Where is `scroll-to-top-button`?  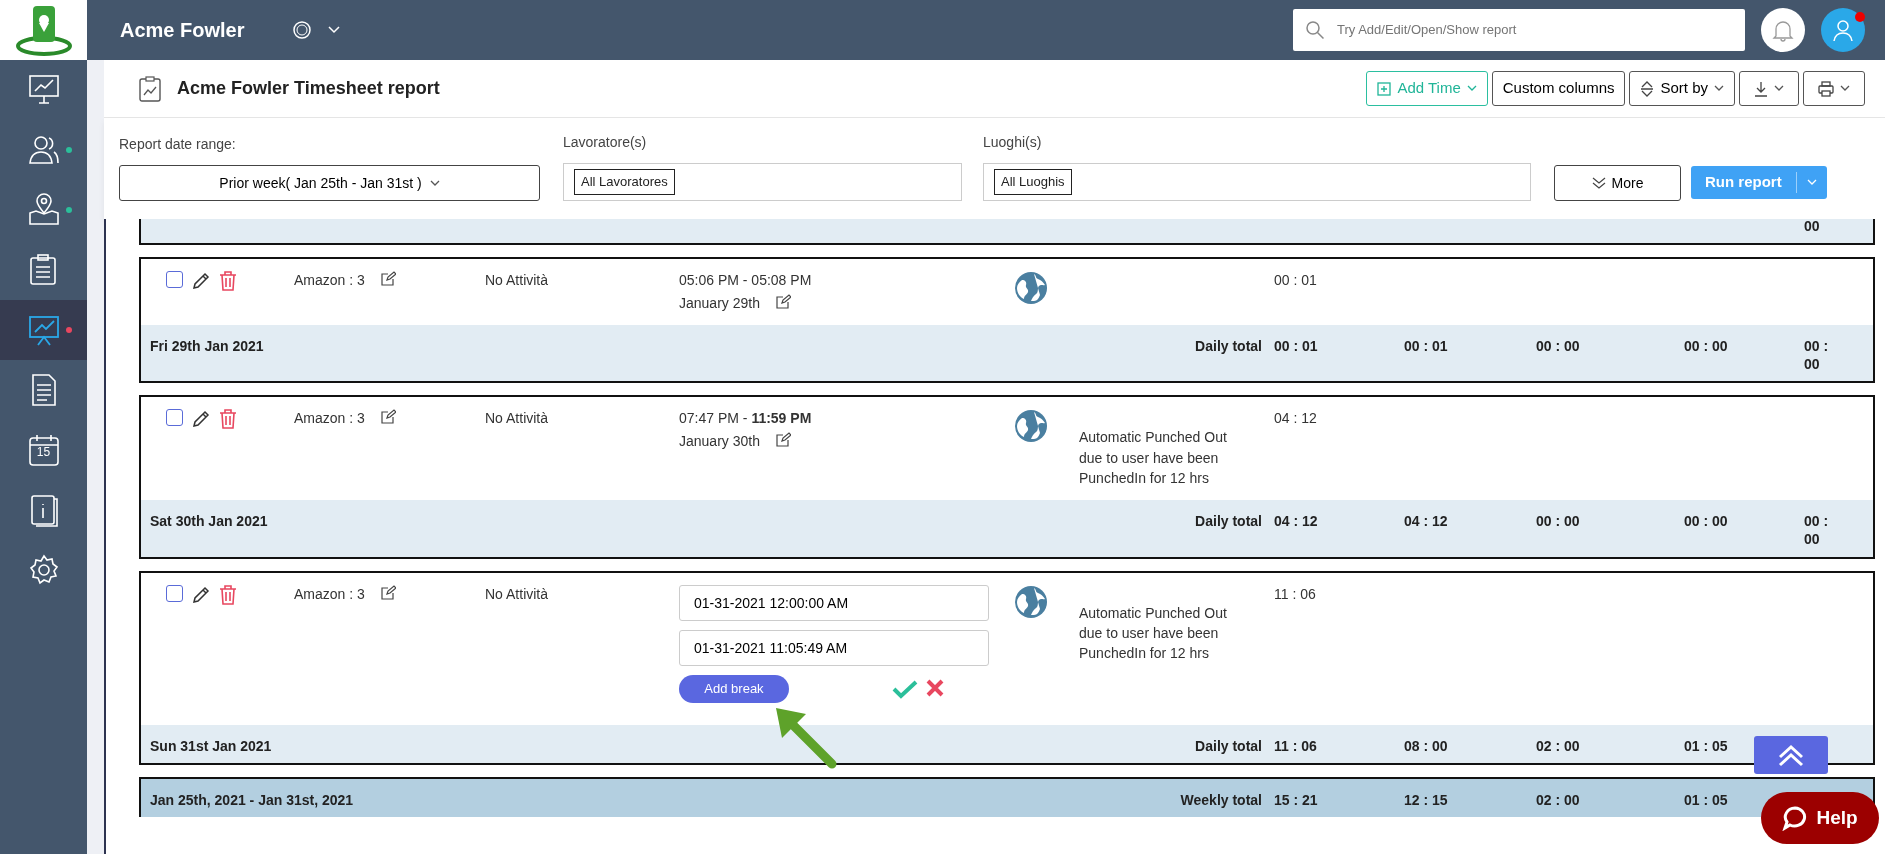 scroll-to-top-button is located at coordinates (1791, 755).